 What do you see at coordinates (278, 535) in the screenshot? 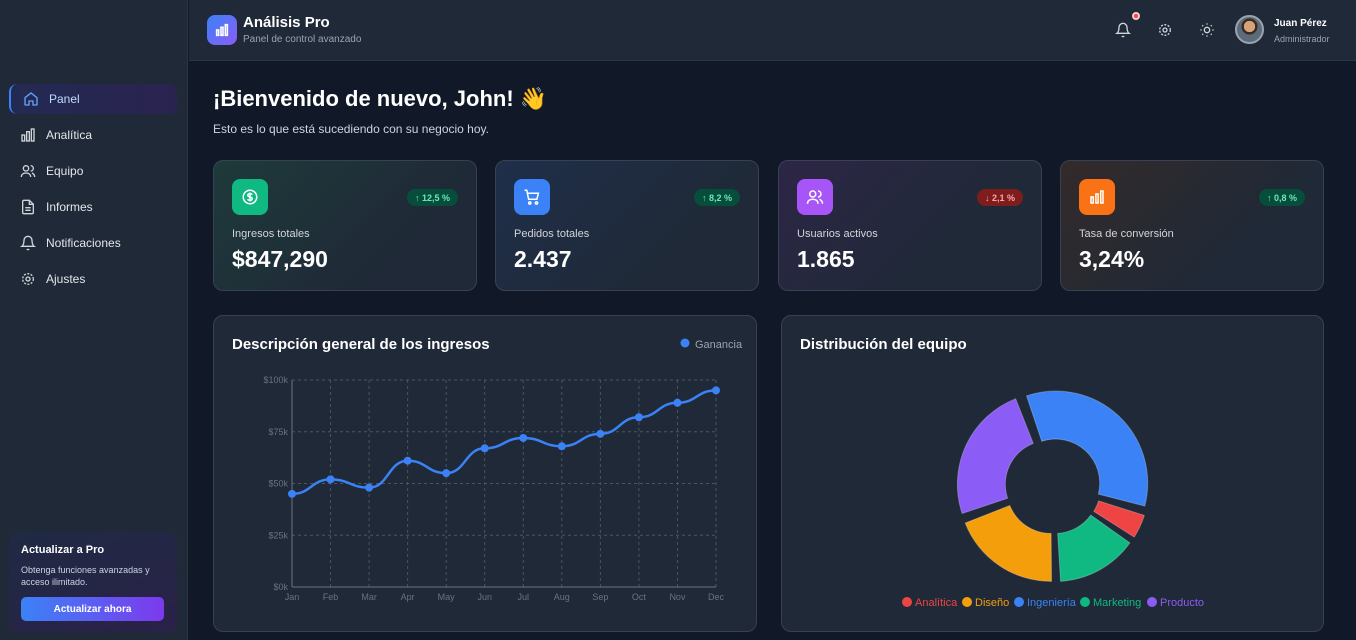
I see `y-tick-label: $25k` at bounding box center [278, 535].